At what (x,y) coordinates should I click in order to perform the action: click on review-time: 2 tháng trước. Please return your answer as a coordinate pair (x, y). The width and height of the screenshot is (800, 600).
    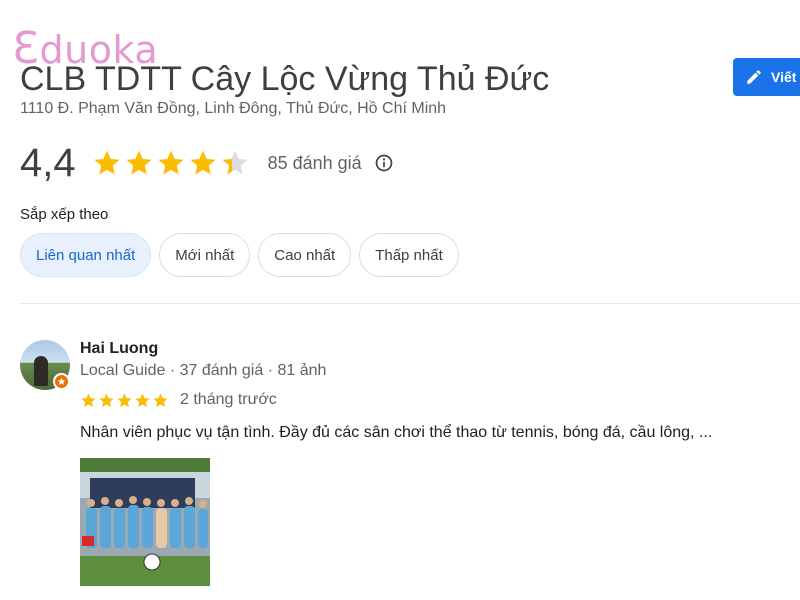
    Looking at the image, I should click on (228, 399).